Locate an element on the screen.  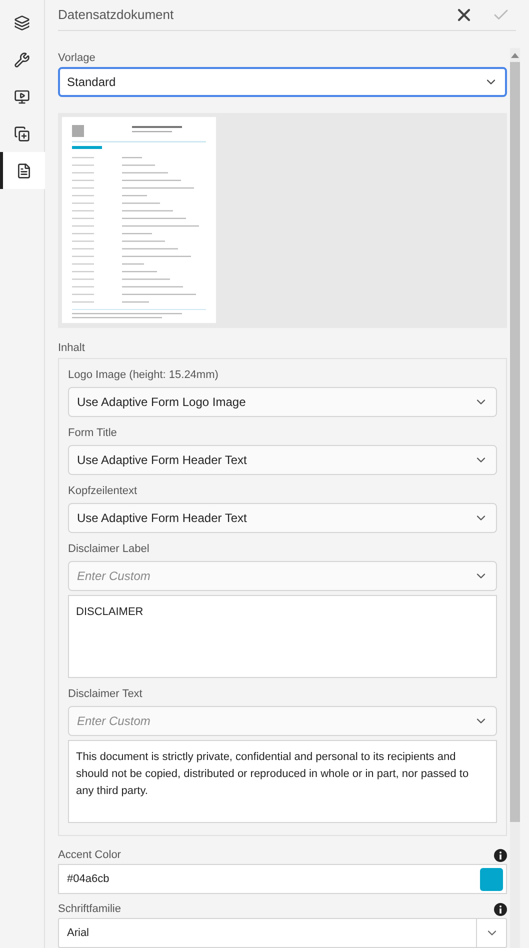
play-icon is located at coordinates (22, 96).